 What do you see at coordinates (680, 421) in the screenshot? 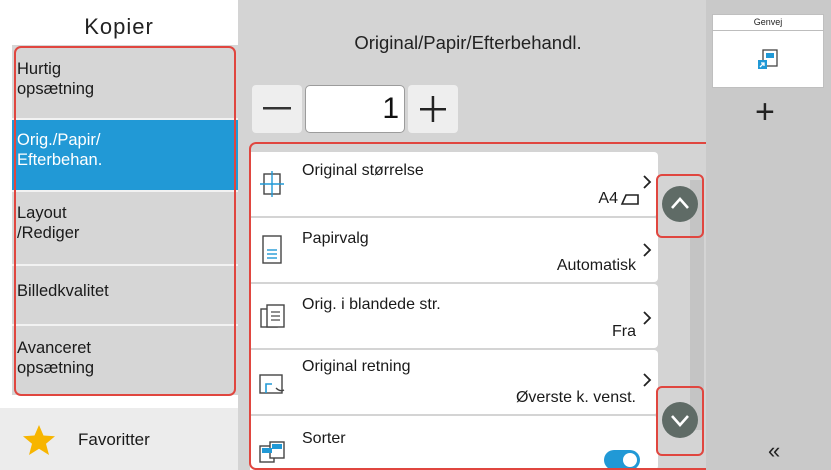
I see `scroll-down-highlight-outline` at bounding box center [680, 421].